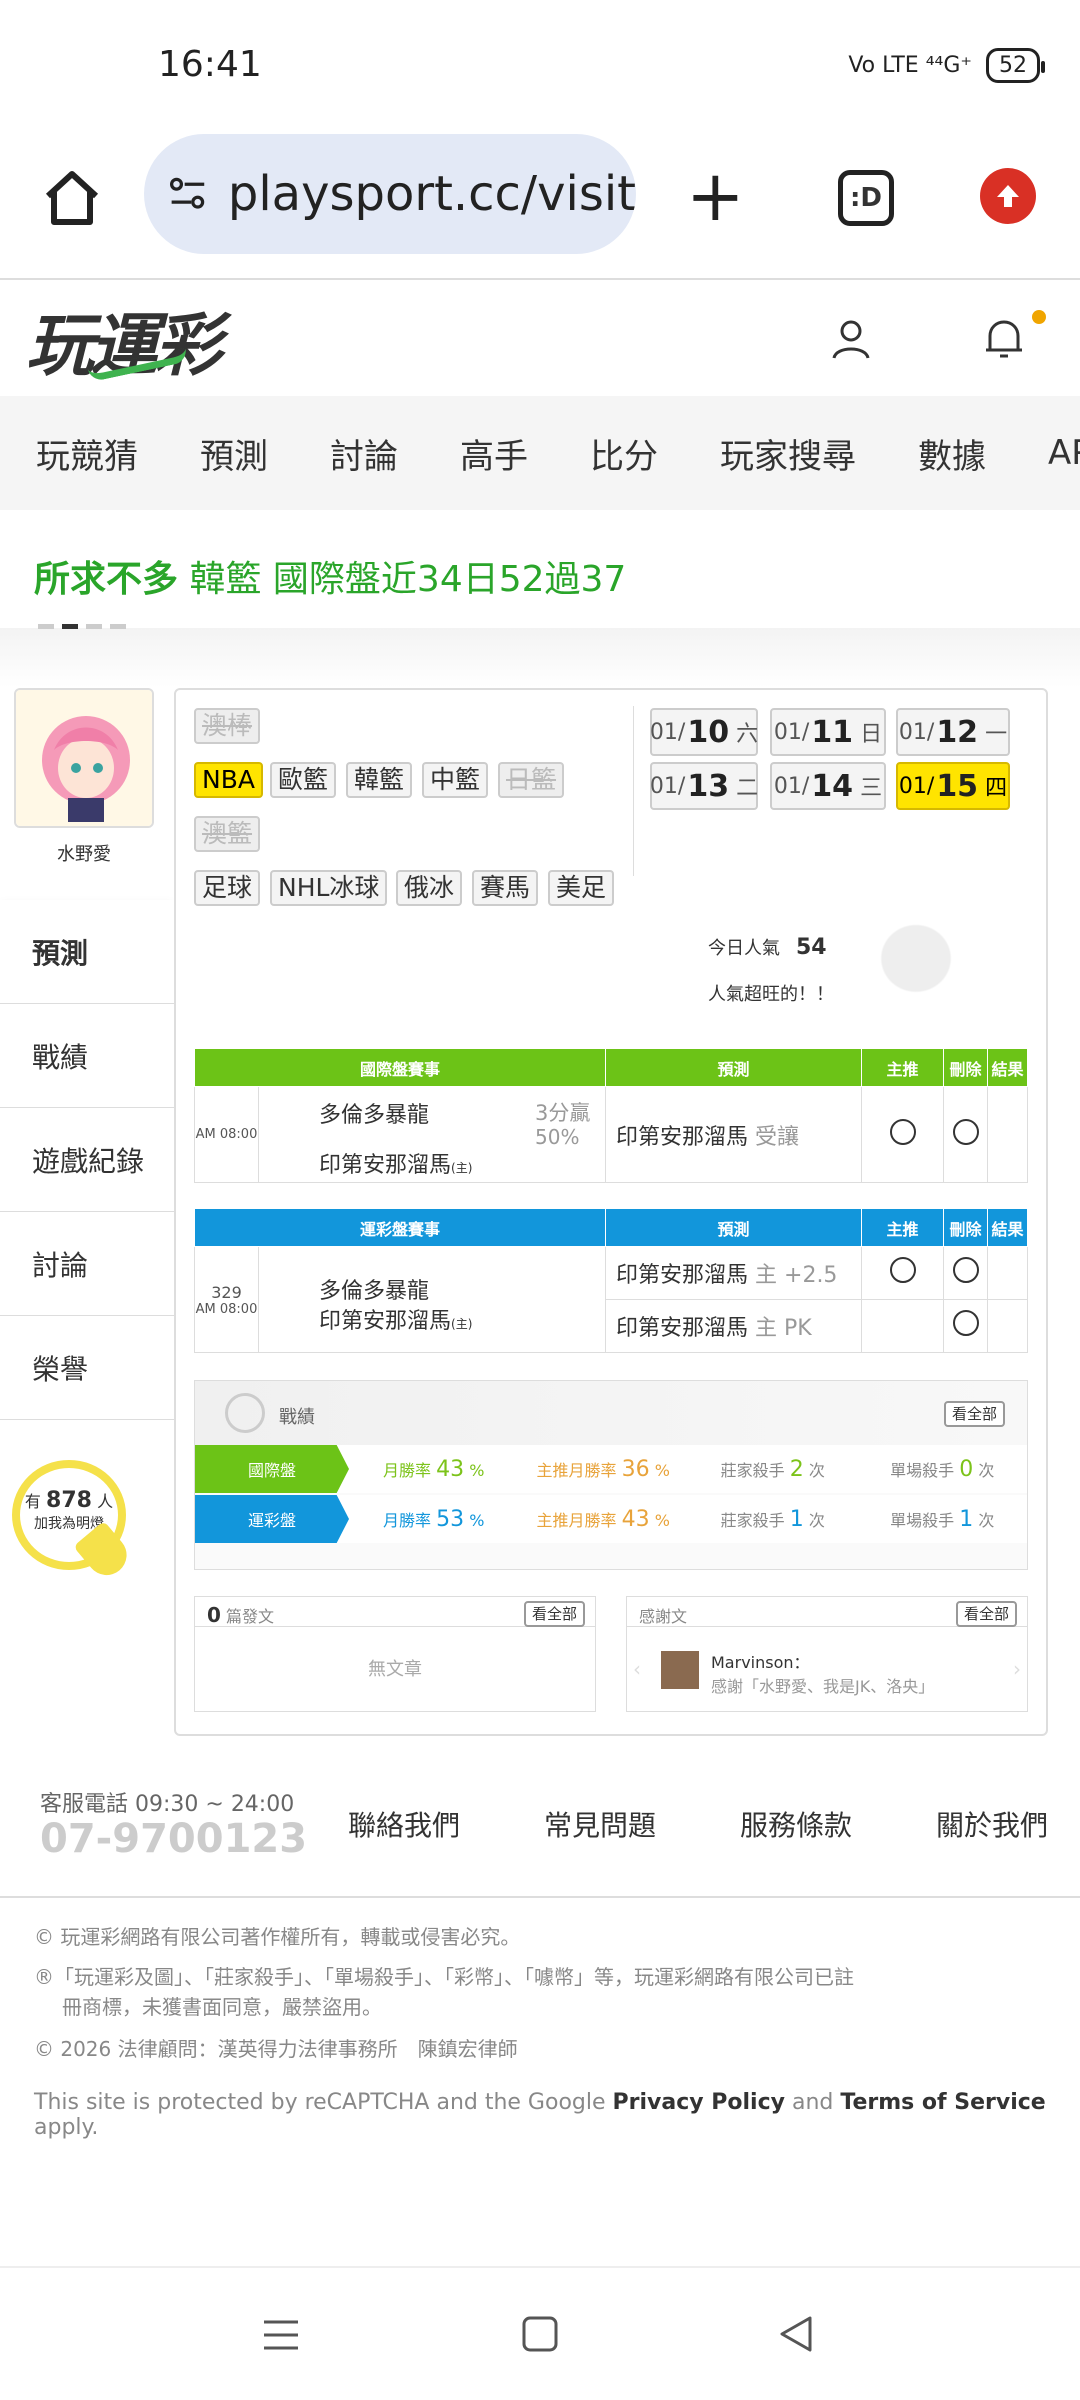  Describe the element at coordinates (772, 1469) in the screenshot. I see `record-cell: 莊家殺手 2 次` at that location.